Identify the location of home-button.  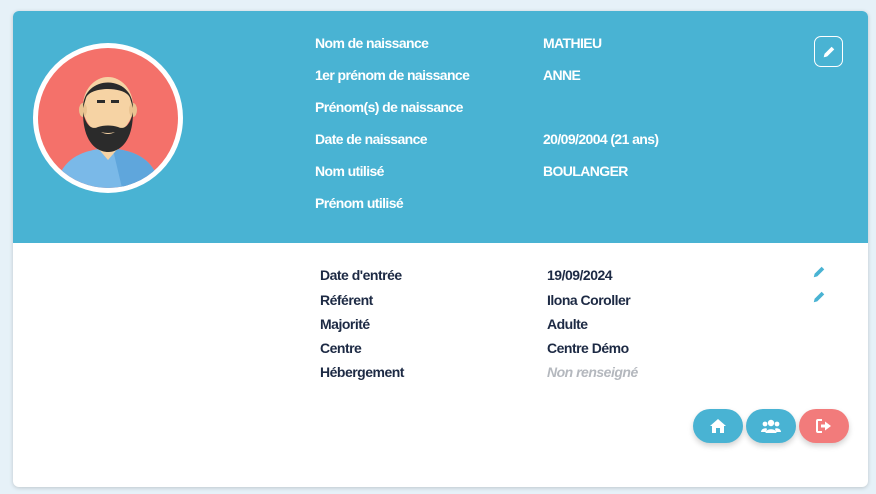
(718, 426).